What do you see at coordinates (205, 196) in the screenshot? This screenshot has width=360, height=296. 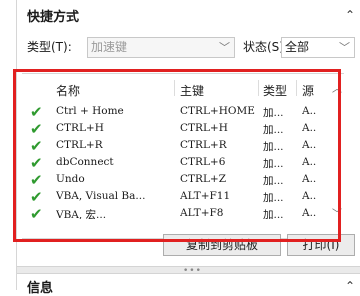 I see `row-key: ALT+F11` at bounding box center [205, 196].